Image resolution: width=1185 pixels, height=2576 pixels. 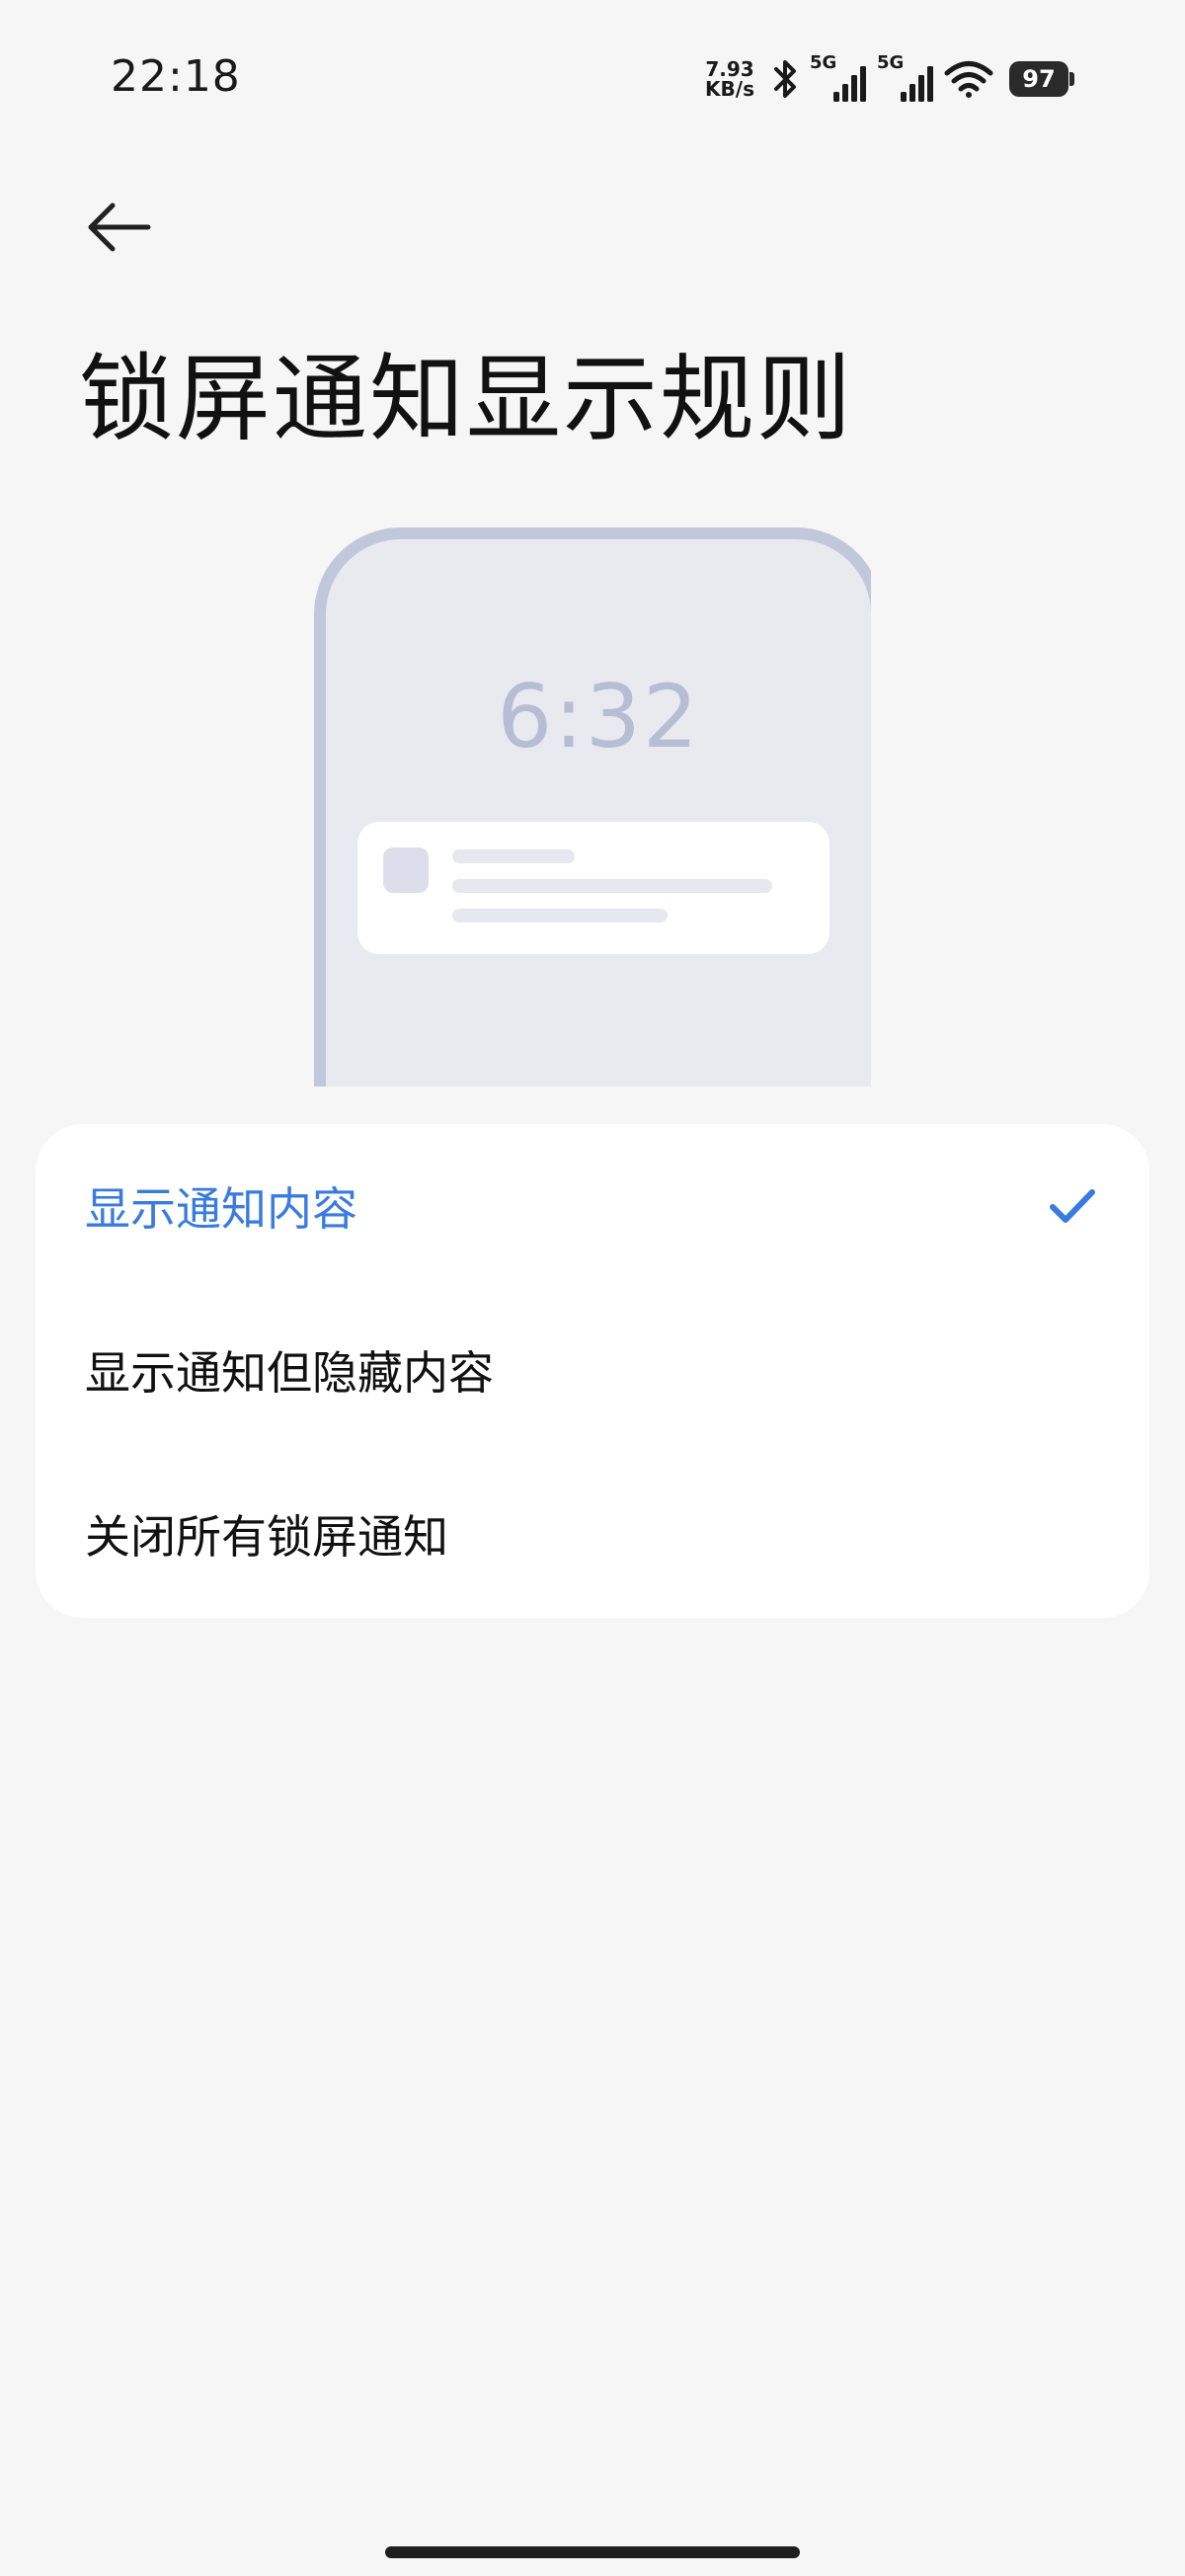 I want to click on battery-level: 97, so click(x=1038, y=79).